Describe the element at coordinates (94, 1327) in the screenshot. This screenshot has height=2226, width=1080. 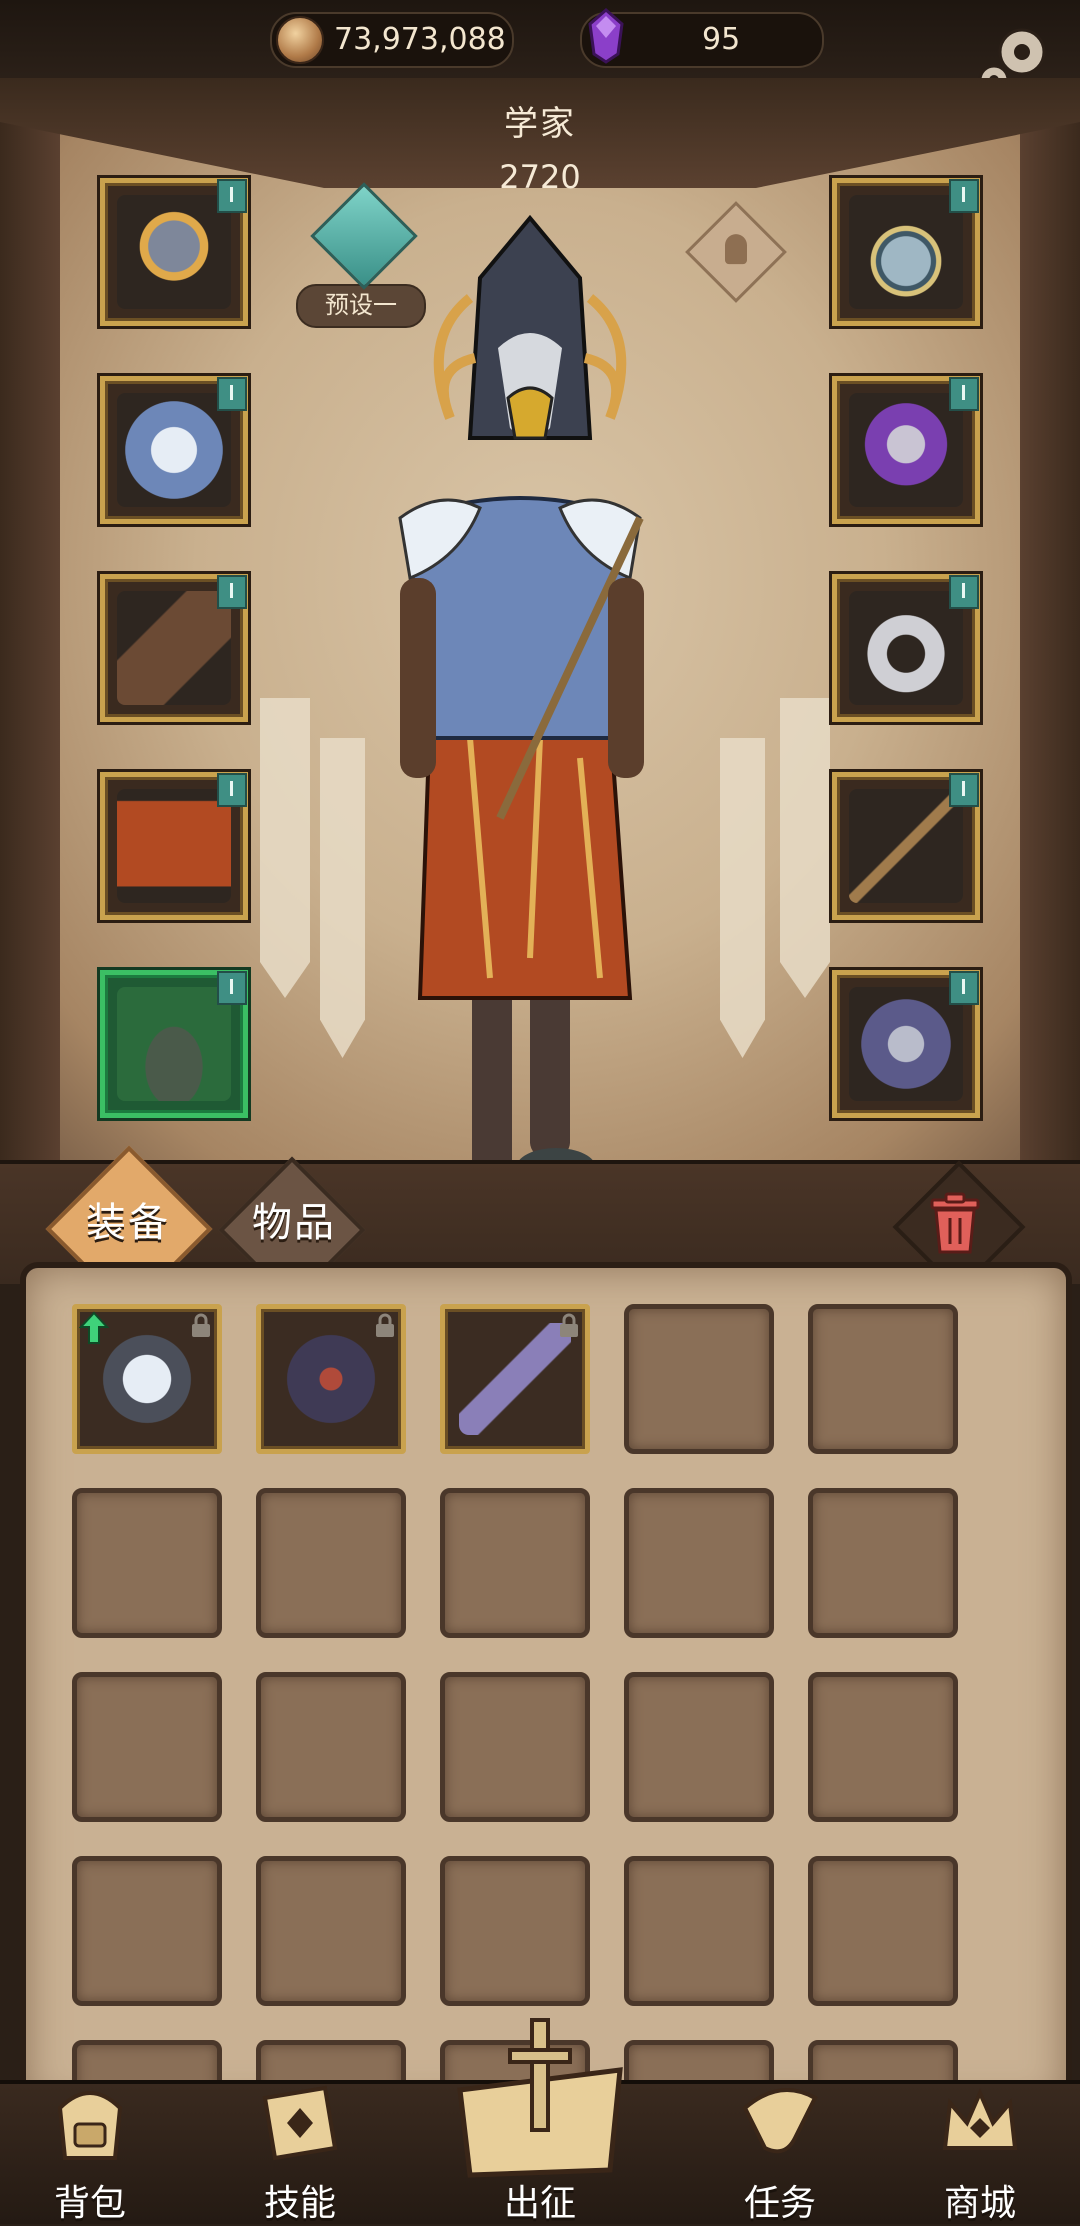
I see `upgrade-arrow-icon` at that location.